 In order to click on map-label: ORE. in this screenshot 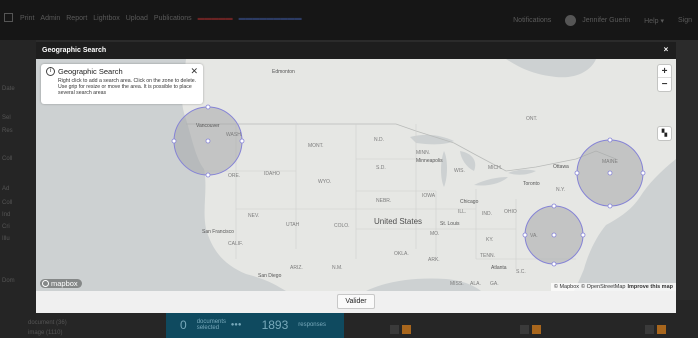, I will do `click(234, 176)`.